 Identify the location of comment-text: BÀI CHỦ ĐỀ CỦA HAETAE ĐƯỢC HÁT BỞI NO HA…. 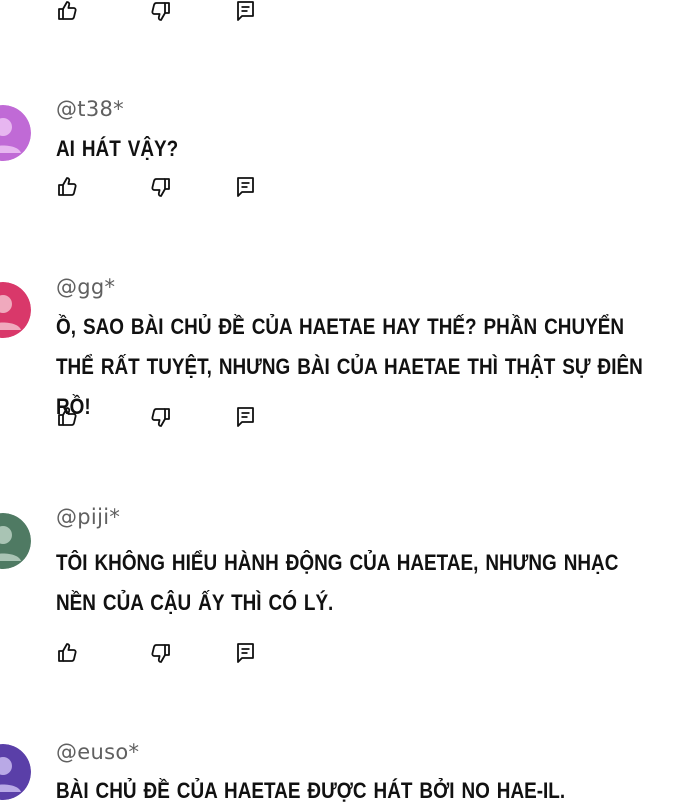
(311, 790).